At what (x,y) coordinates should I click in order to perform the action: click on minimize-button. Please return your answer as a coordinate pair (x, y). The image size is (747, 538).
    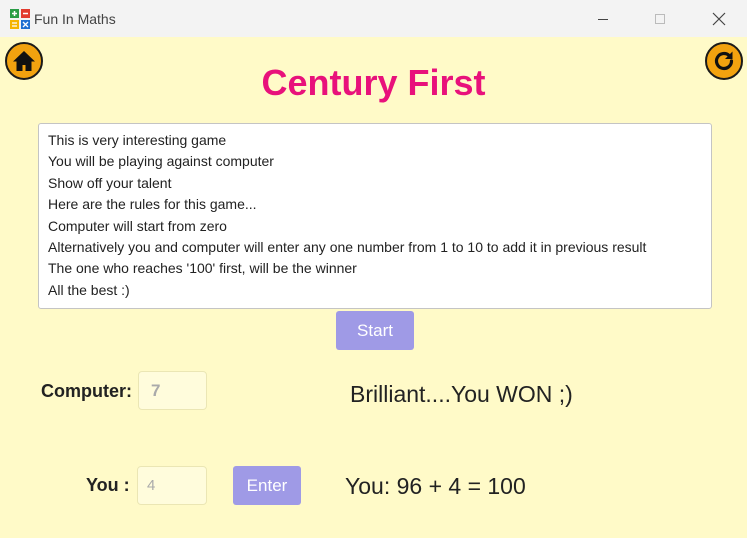
    Looking at the image, I should click on (603, 18).